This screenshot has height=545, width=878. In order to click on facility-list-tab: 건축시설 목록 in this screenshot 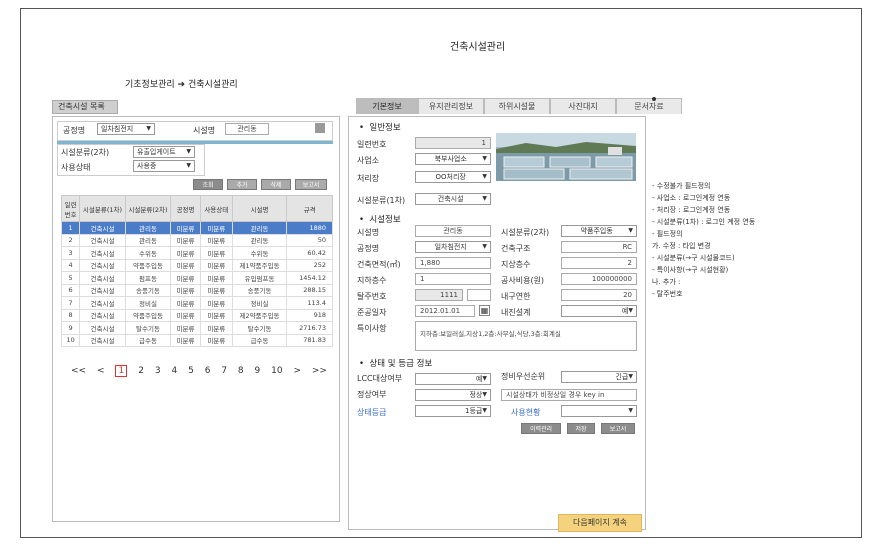, I will do `click(85, 107)`.